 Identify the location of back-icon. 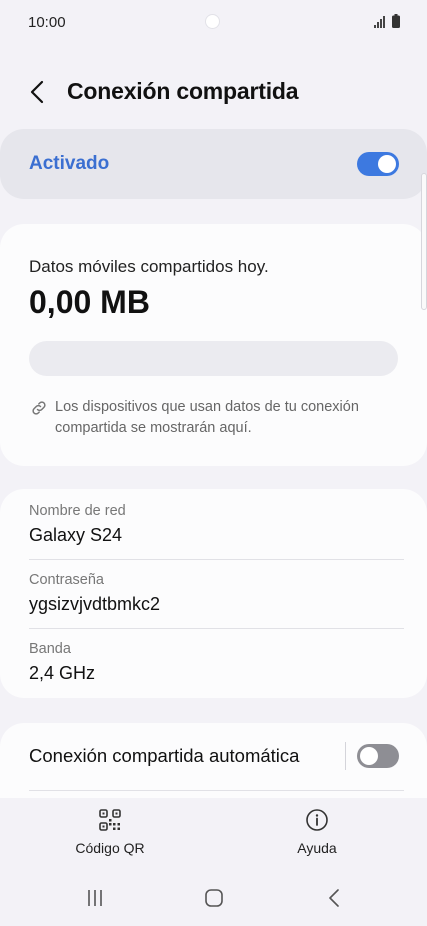
(334, 898).